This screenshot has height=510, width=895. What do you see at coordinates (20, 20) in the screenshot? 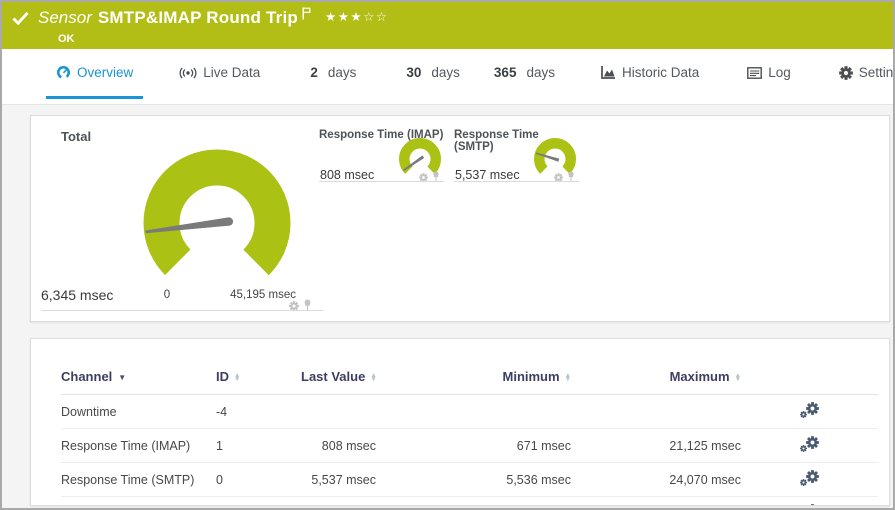
I see `status-ok-check-icon` at bounding box center [20, 20].